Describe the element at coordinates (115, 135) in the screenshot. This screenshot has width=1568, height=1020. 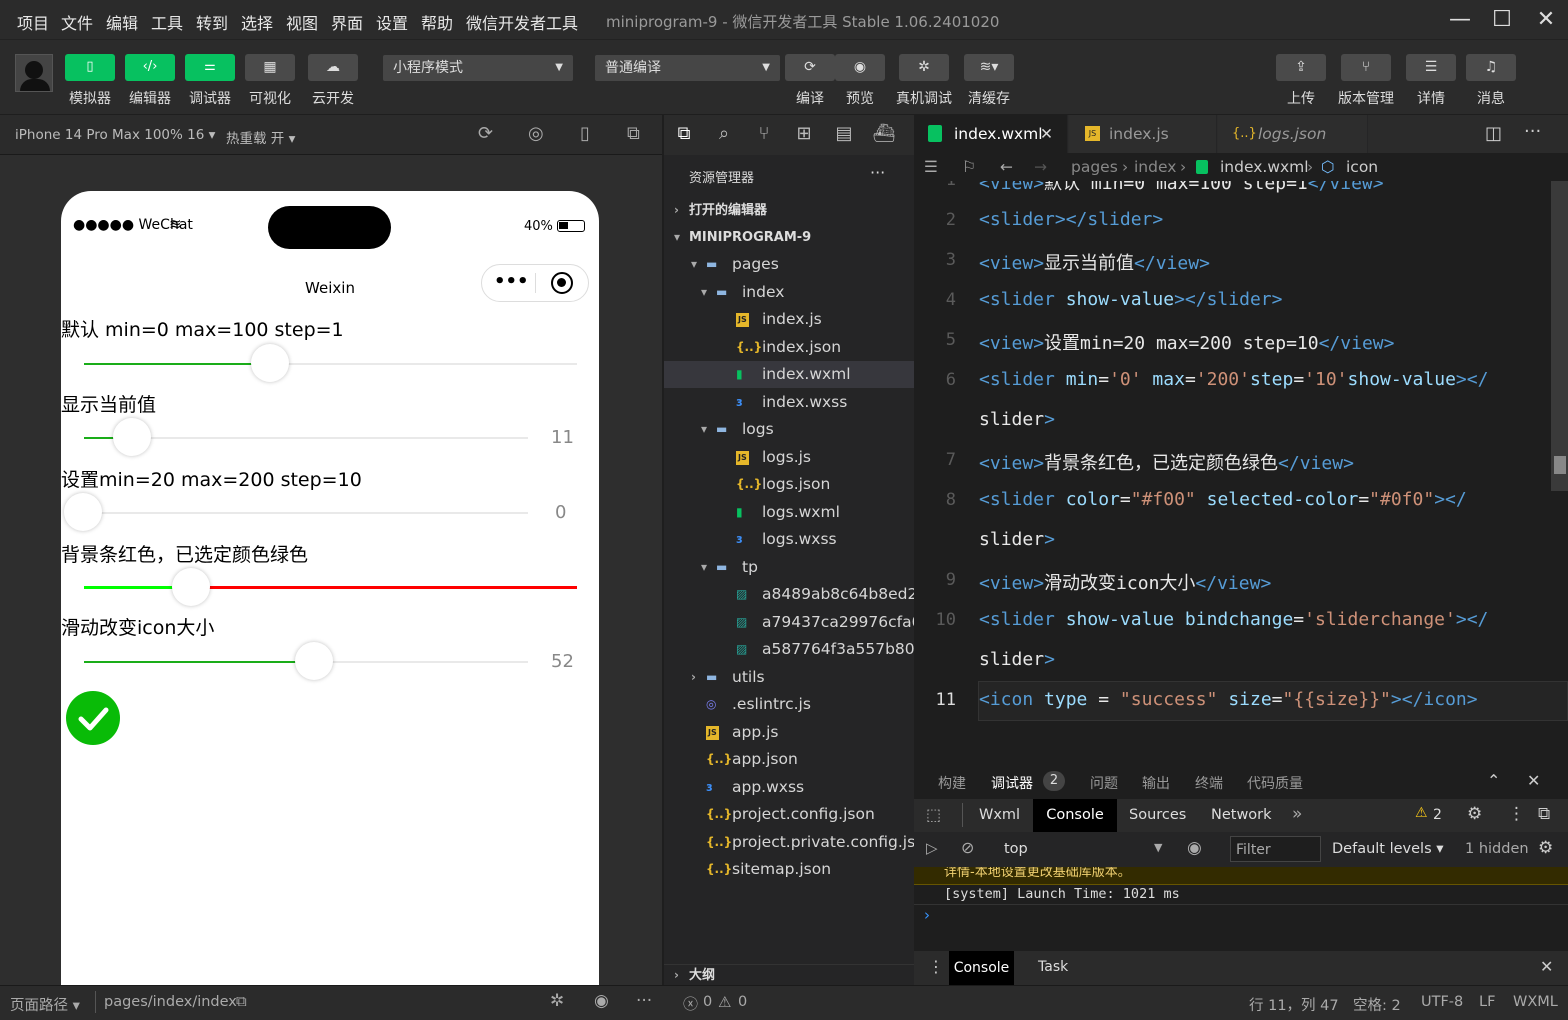
I see `device-select: iPhone 14 Pro Max 100% 16 ▾` at that location.